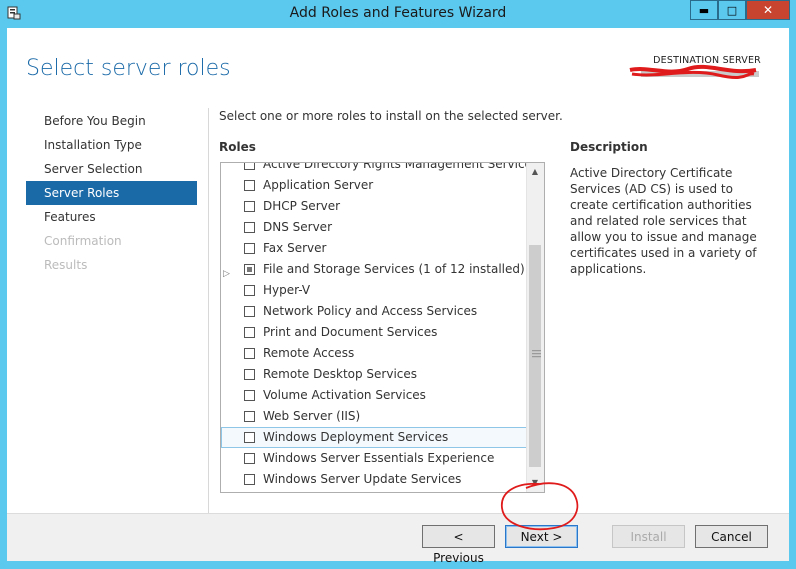 The image size is (796, 569). Describe the element at coordinates (609, 147) in the screenshot. I see `description-header: Description` at that location.